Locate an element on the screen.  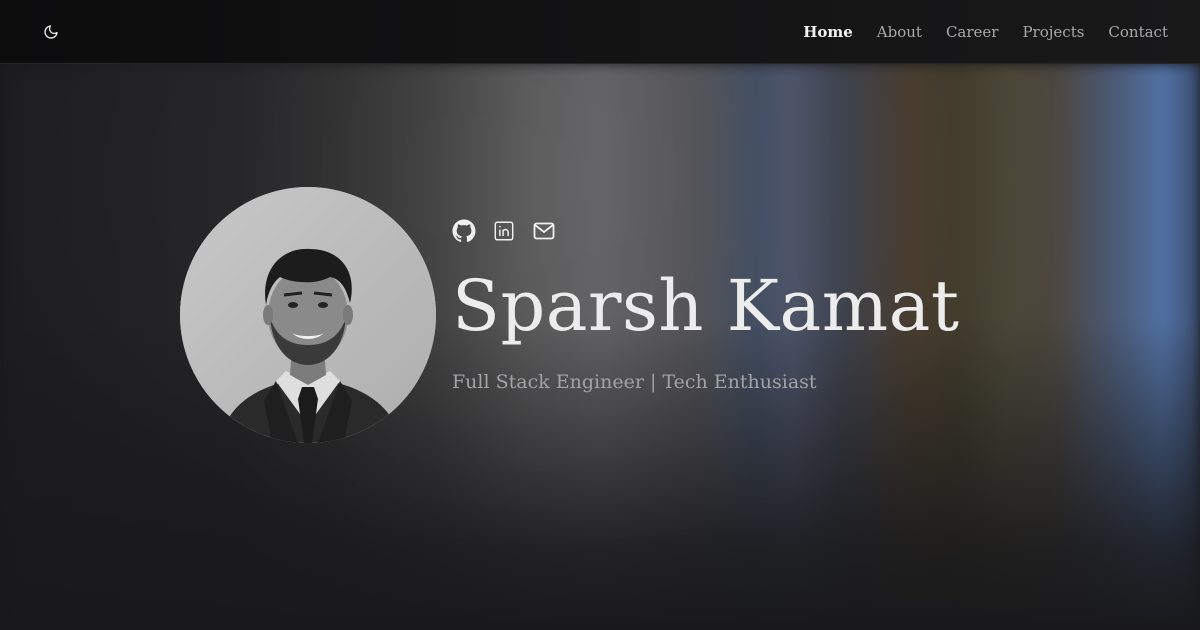
mail-icon is located at coordinates (544, 231).